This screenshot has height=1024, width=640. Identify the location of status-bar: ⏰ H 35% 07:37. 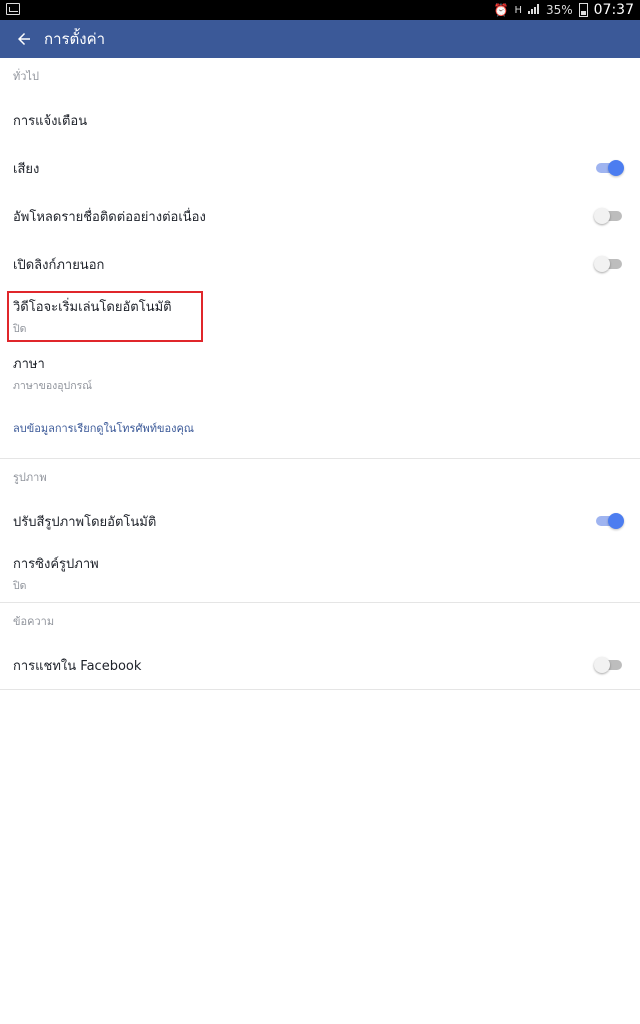
(320, 10).